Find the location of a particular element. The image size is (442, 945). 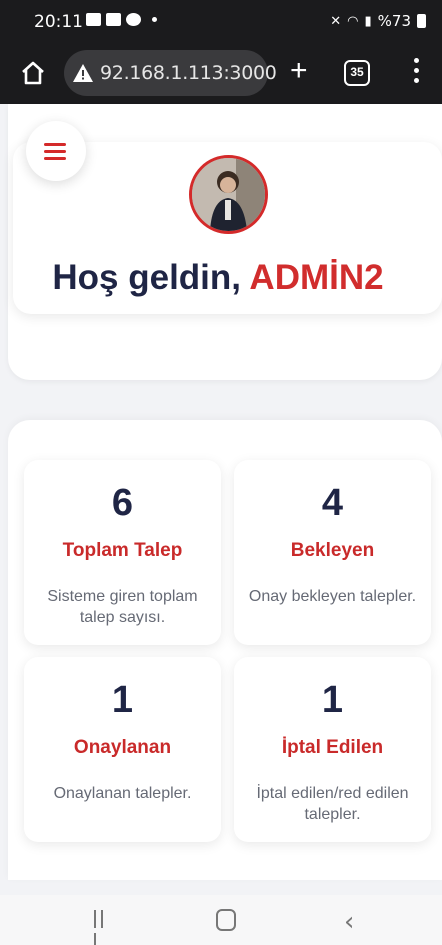

browser-toolbar: 92.168.1.113:3000 + 35 is located at coordinates (221, 74).